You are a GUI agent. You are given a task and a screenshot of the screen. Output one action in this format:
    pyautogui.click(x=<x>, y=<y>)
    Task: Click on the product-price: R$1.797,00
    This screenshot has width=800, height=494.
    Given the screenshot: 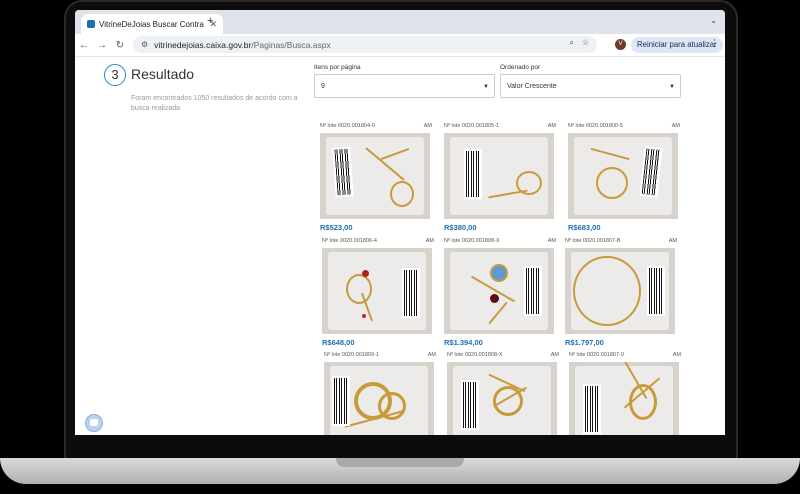 What is the action you would take?
    pyautogui.click(x=584, y=342)
    